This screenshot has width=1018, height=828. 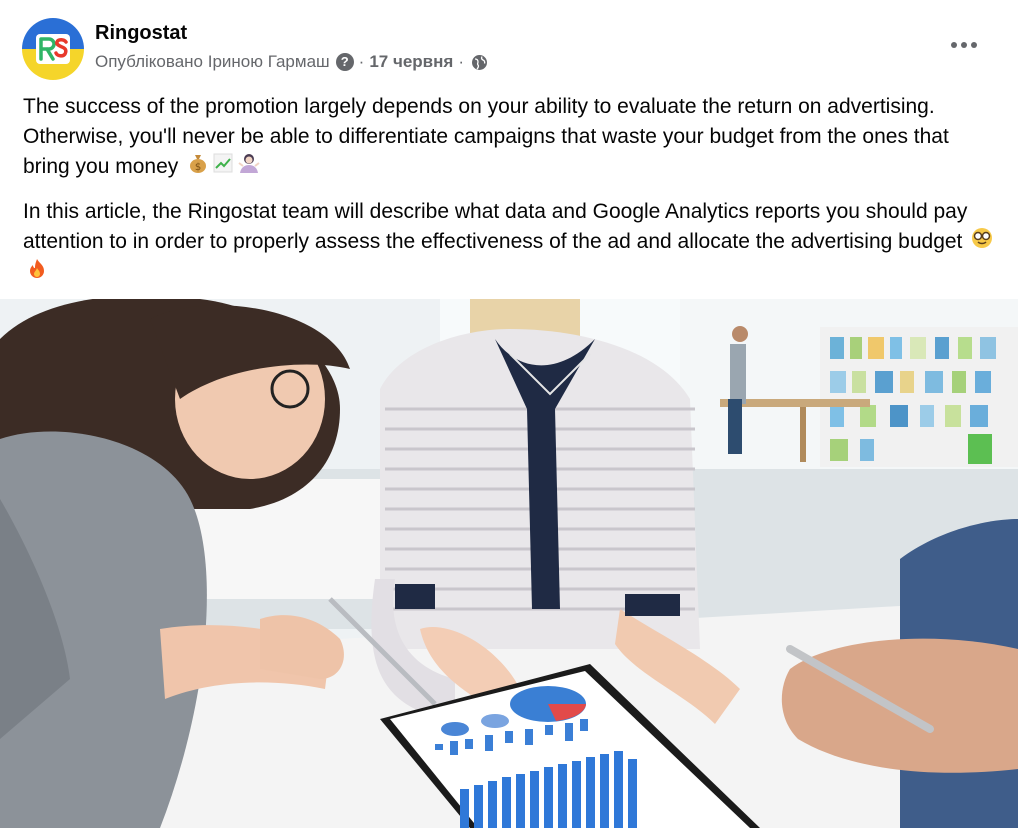 I want to click on nerd-face-icon, so click(x=982, y=242).